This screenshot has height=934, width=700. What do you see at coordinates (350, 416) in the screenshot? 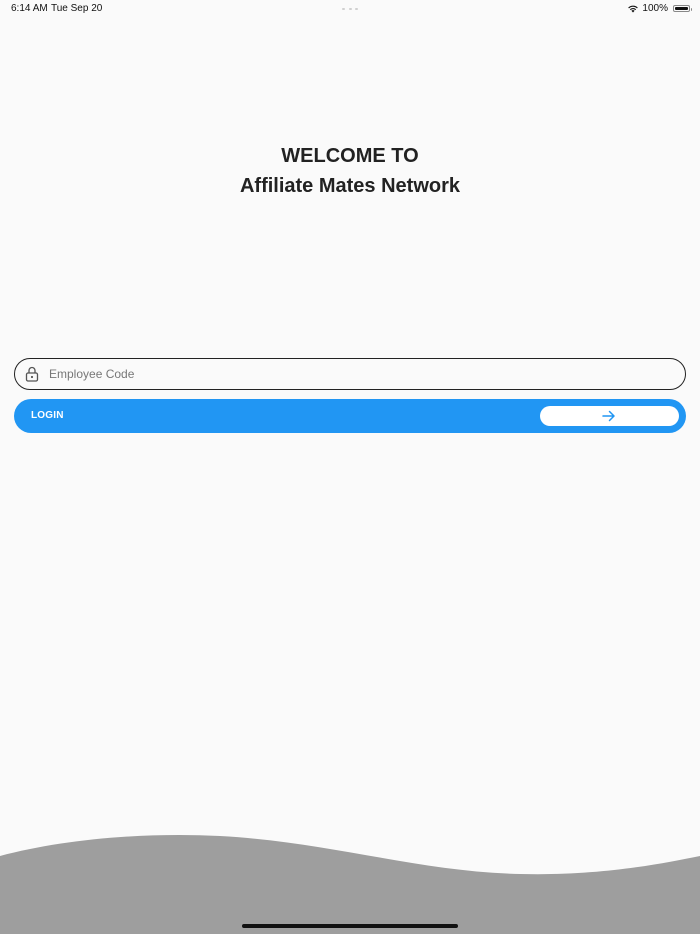
I see `login-button: LOGIN` at bounding box center [350, 416].